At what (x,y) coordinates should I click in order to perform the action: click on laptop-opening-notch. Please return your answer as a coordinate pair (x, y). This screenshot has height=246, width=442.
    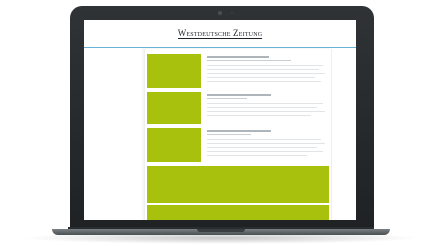
    Looking at the image, I should click on (221, 230).